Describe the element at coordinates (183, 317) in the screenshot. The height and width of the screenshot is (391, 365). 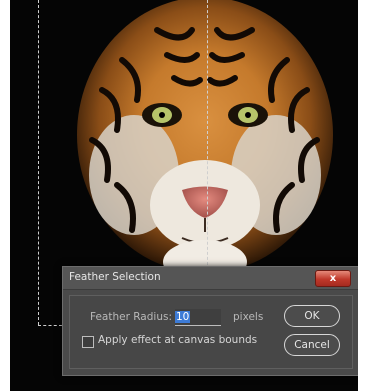
I see `feather-radius-value: 10` at that location.